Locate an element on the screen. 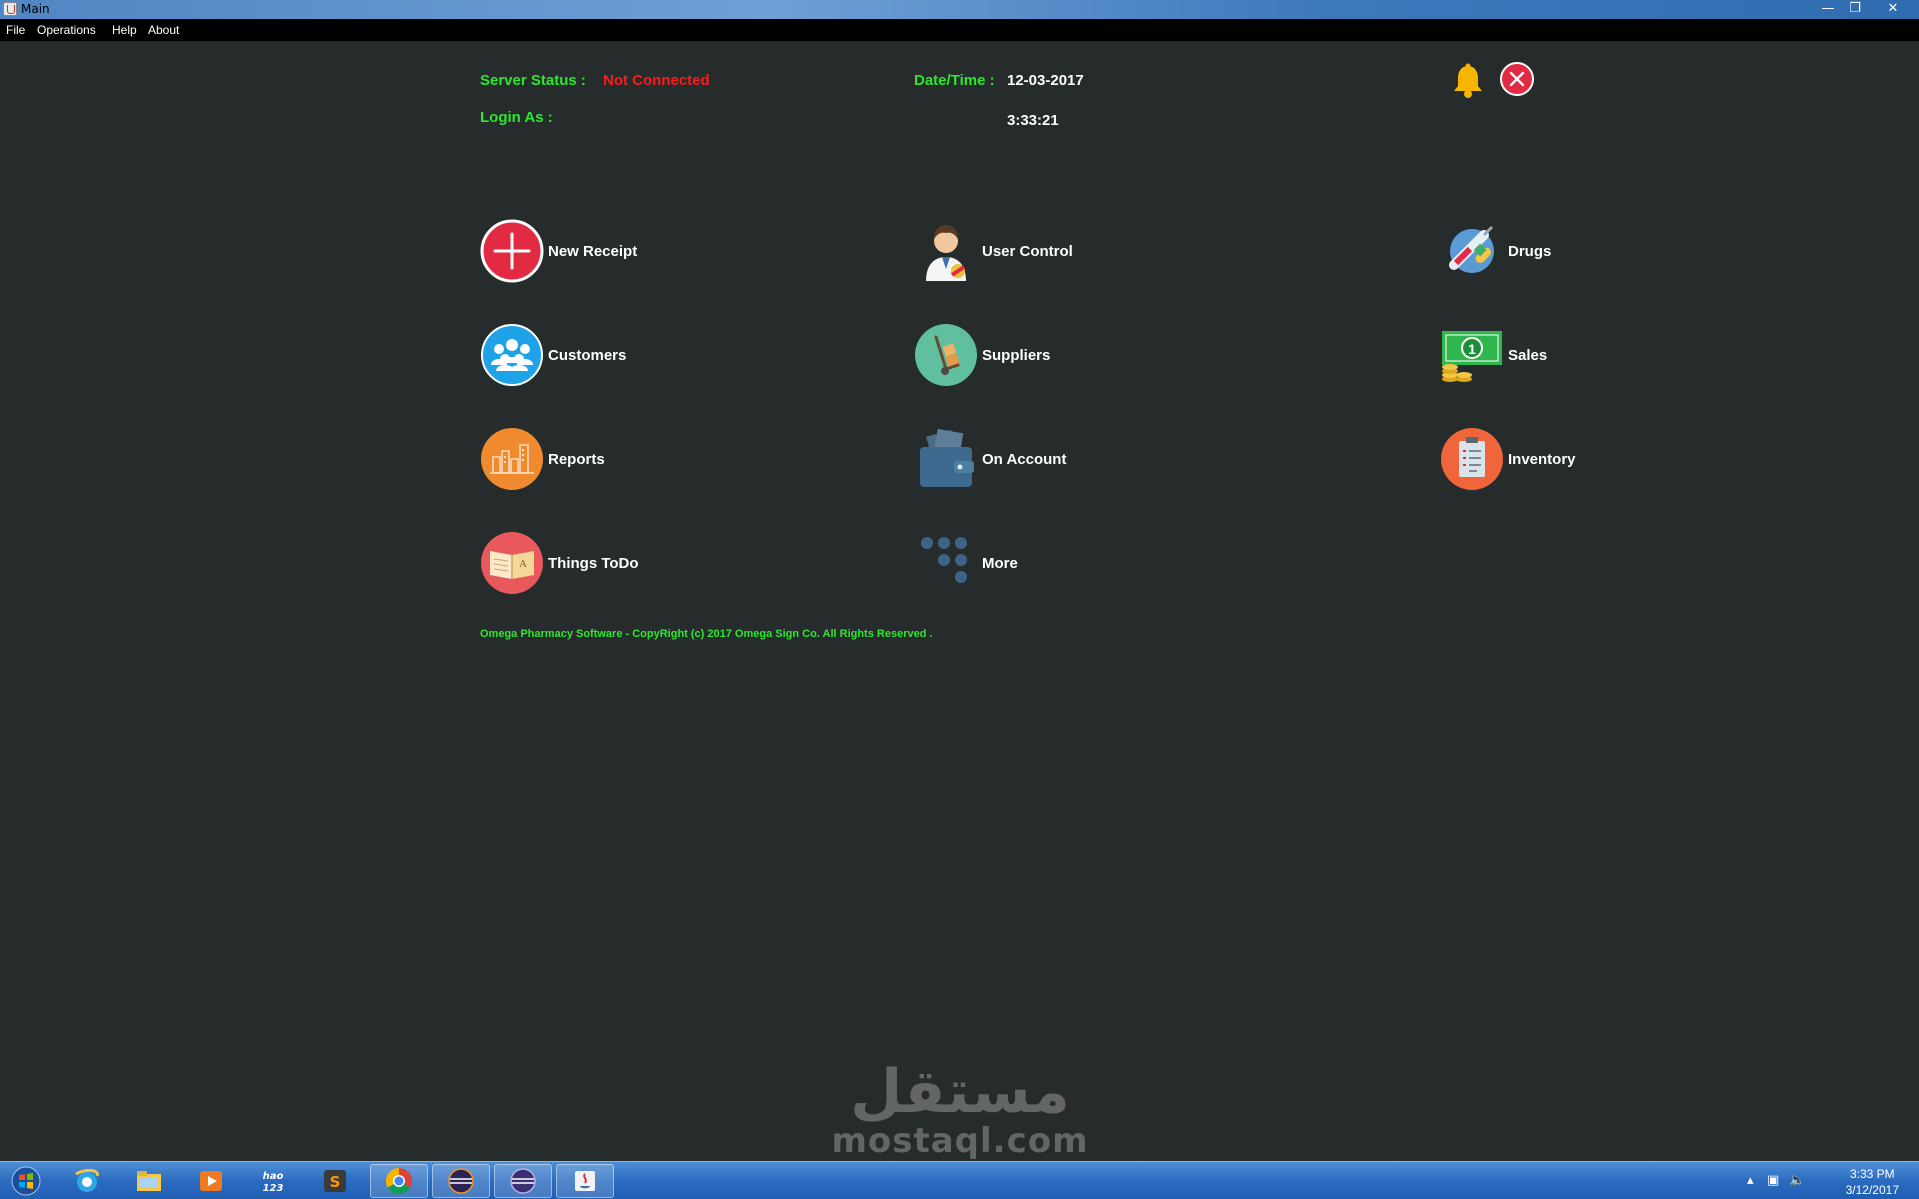  svg-text: A is located at coordinates (523, 564).